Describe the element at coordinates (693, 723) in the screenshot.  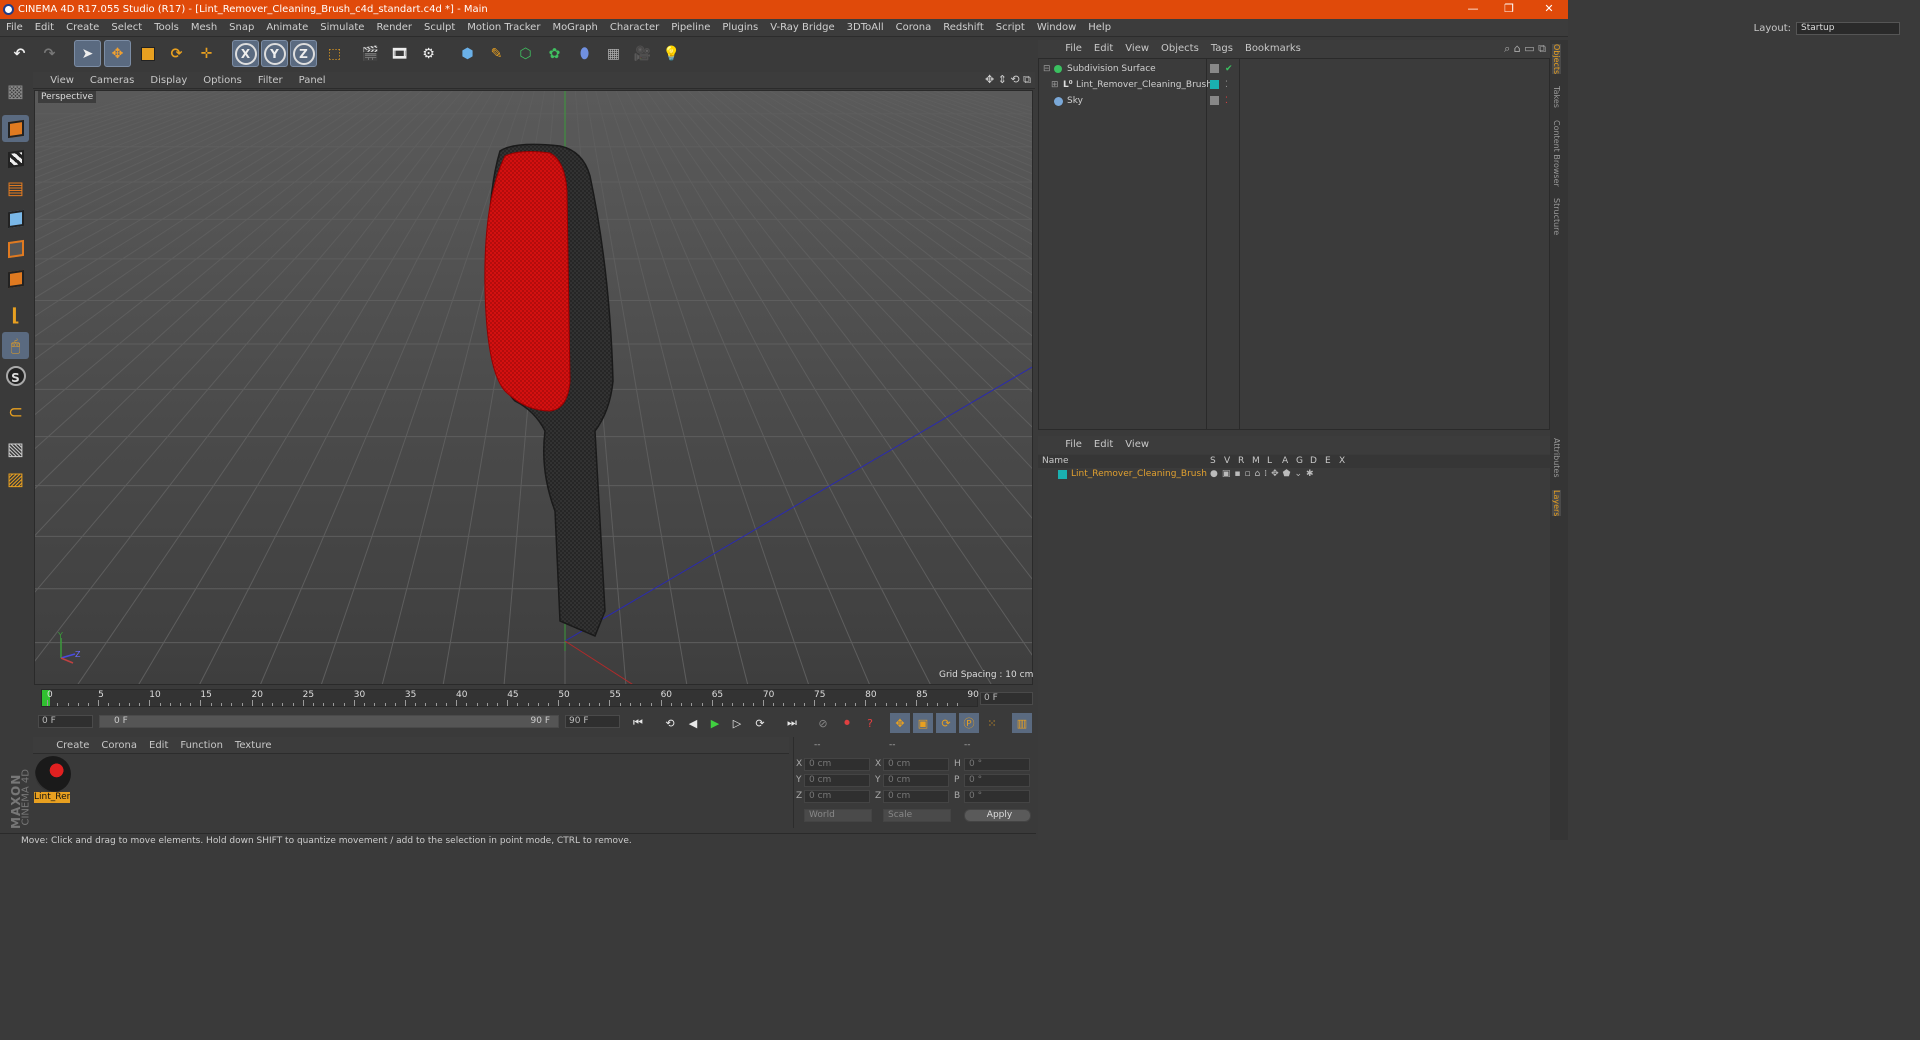
I see `prev-frame-icon: ◀` at that location.